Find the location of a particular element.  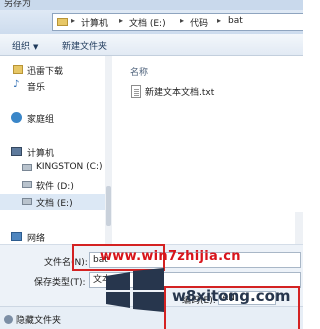

nav-item-label: KINGSTON (C:) is located at coordinates (69, 167).